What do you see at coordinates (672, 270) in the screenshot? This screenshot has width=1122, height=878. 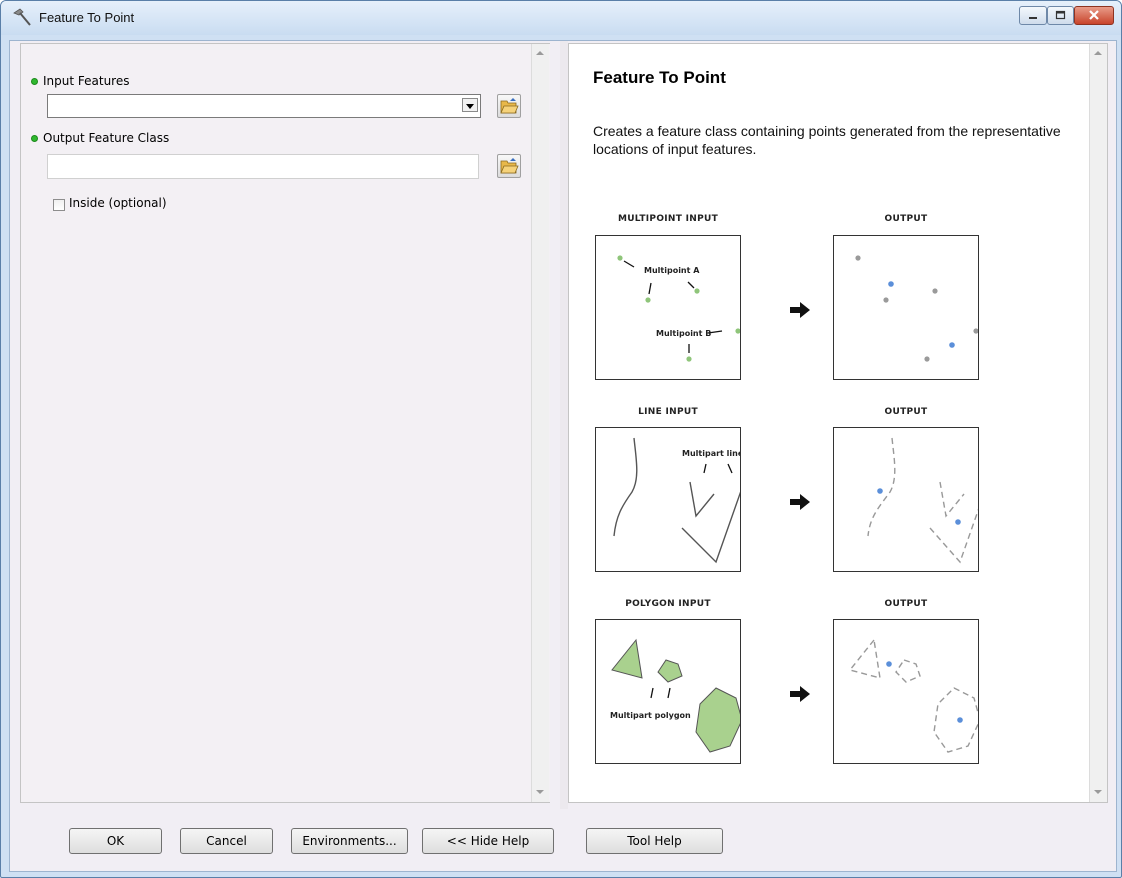 I see `annotation-multipoint-a: Multipoint A` at bounding box center [672, 270].